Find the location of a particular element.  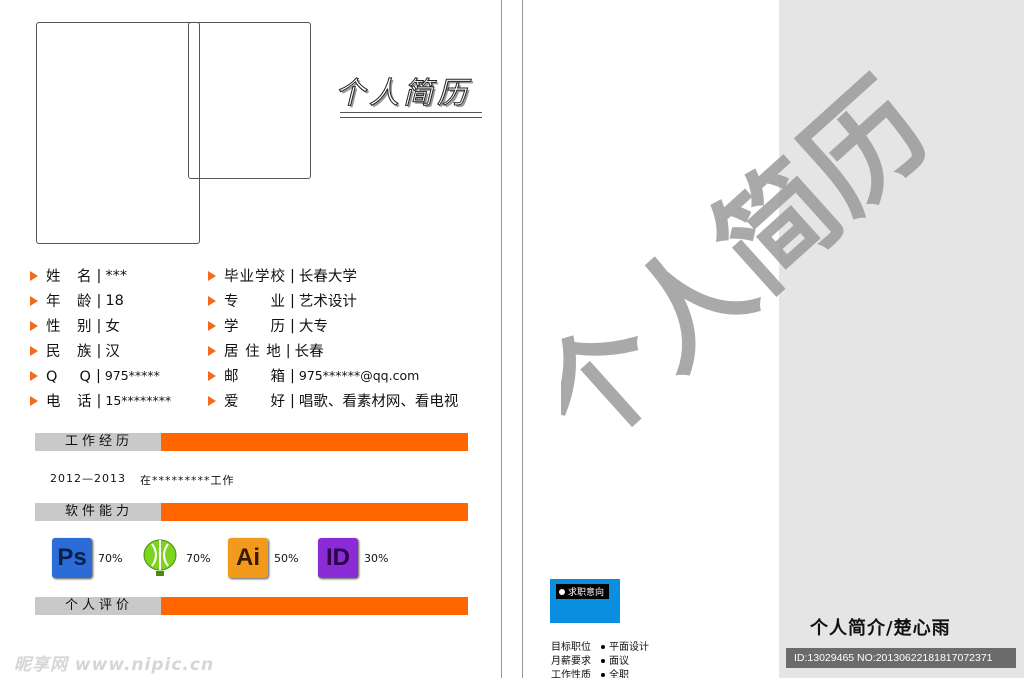

section-label: 工作经历 is located at coordinates (98, 442).